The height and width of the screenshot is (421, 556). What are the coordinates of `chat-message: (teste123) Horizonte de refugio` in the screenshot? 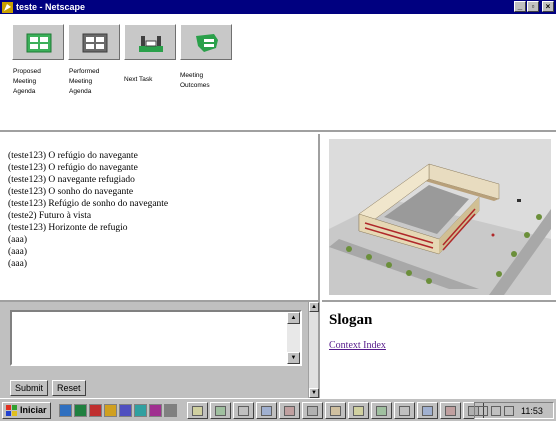 It's located at (68, 228).